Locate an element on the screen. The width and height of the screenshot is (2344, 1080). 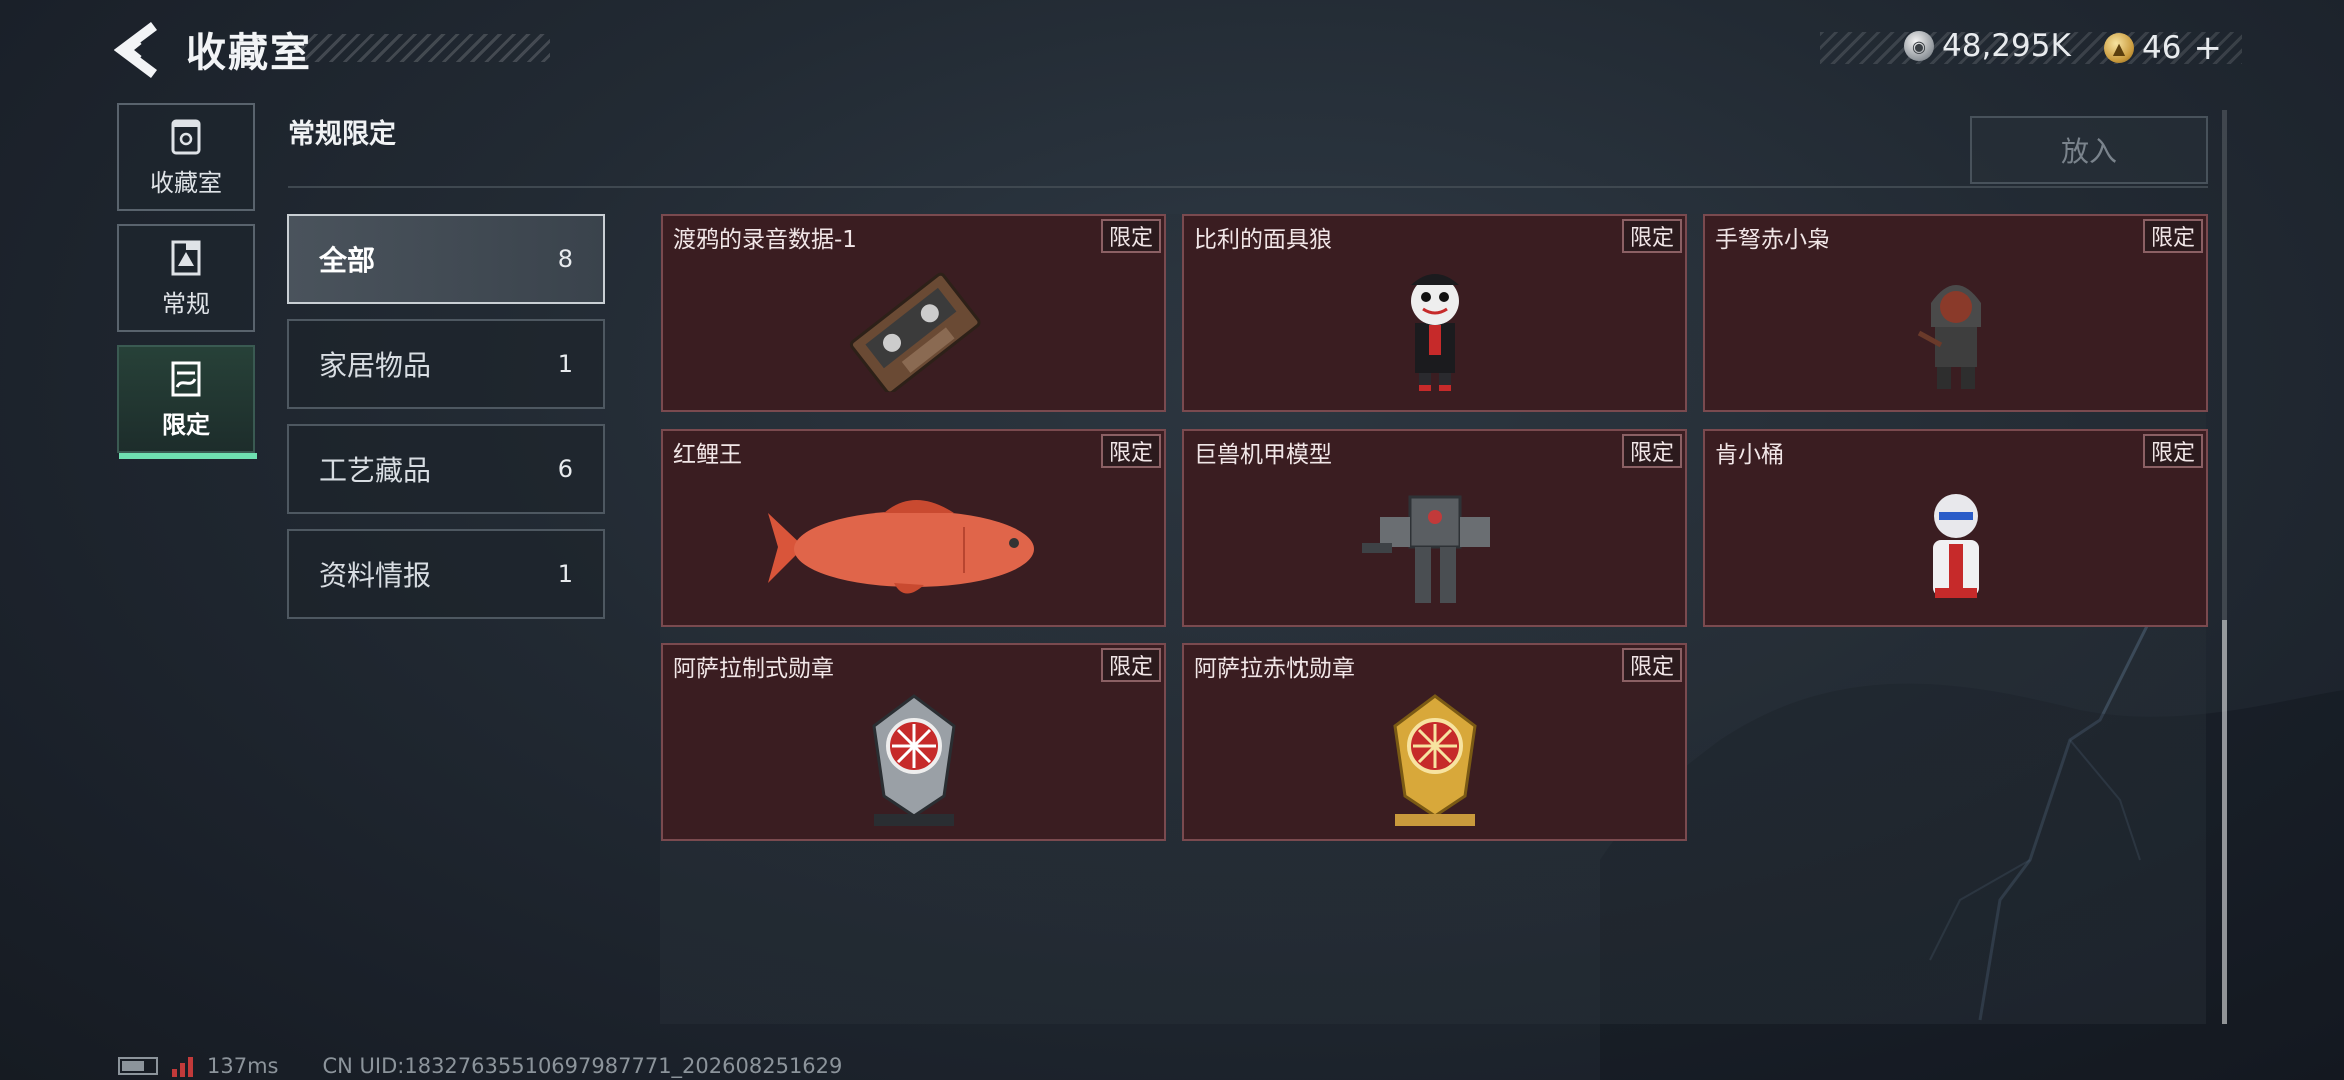
item-name: 渡鸦的录音数据-1 is located at coordinates (765, 240).